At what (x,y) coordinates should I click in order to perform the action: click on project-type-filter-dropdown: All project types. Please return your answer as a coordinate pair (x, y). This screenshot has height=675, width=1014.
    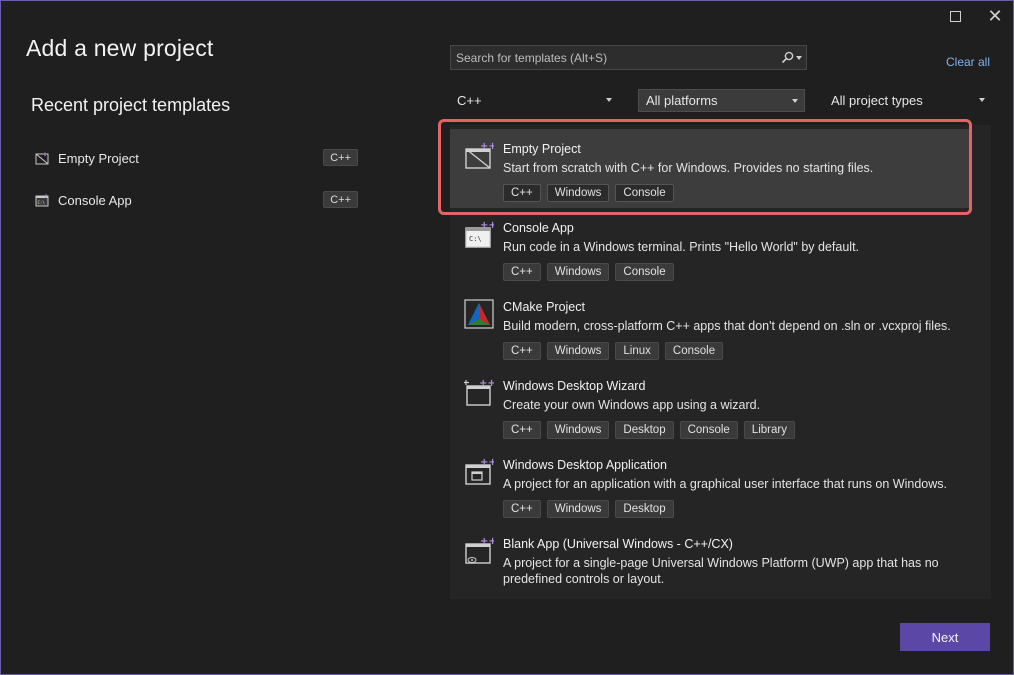
    Looking at the image, I should click on (907, 100).